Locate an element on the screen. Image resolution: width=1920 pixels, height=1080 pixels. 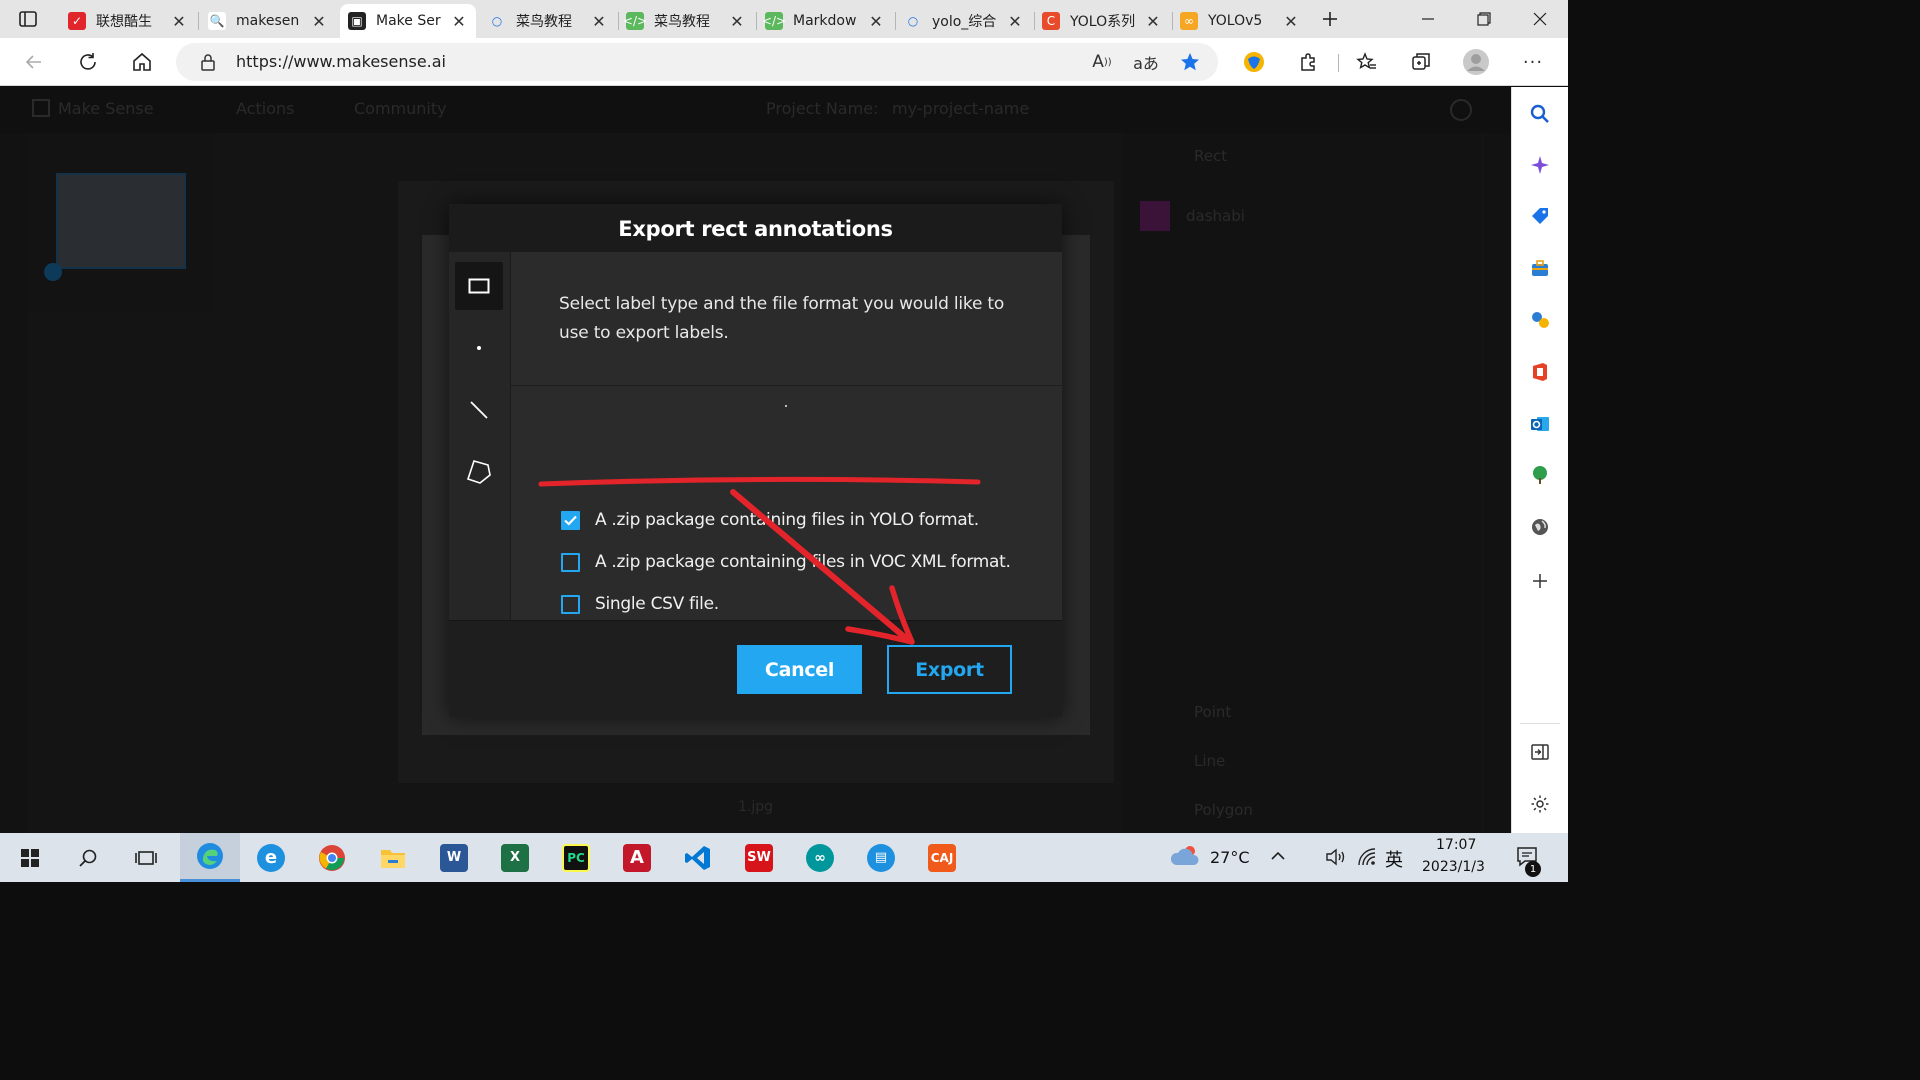
arrow-annotation is located at coordinates (820, 566).